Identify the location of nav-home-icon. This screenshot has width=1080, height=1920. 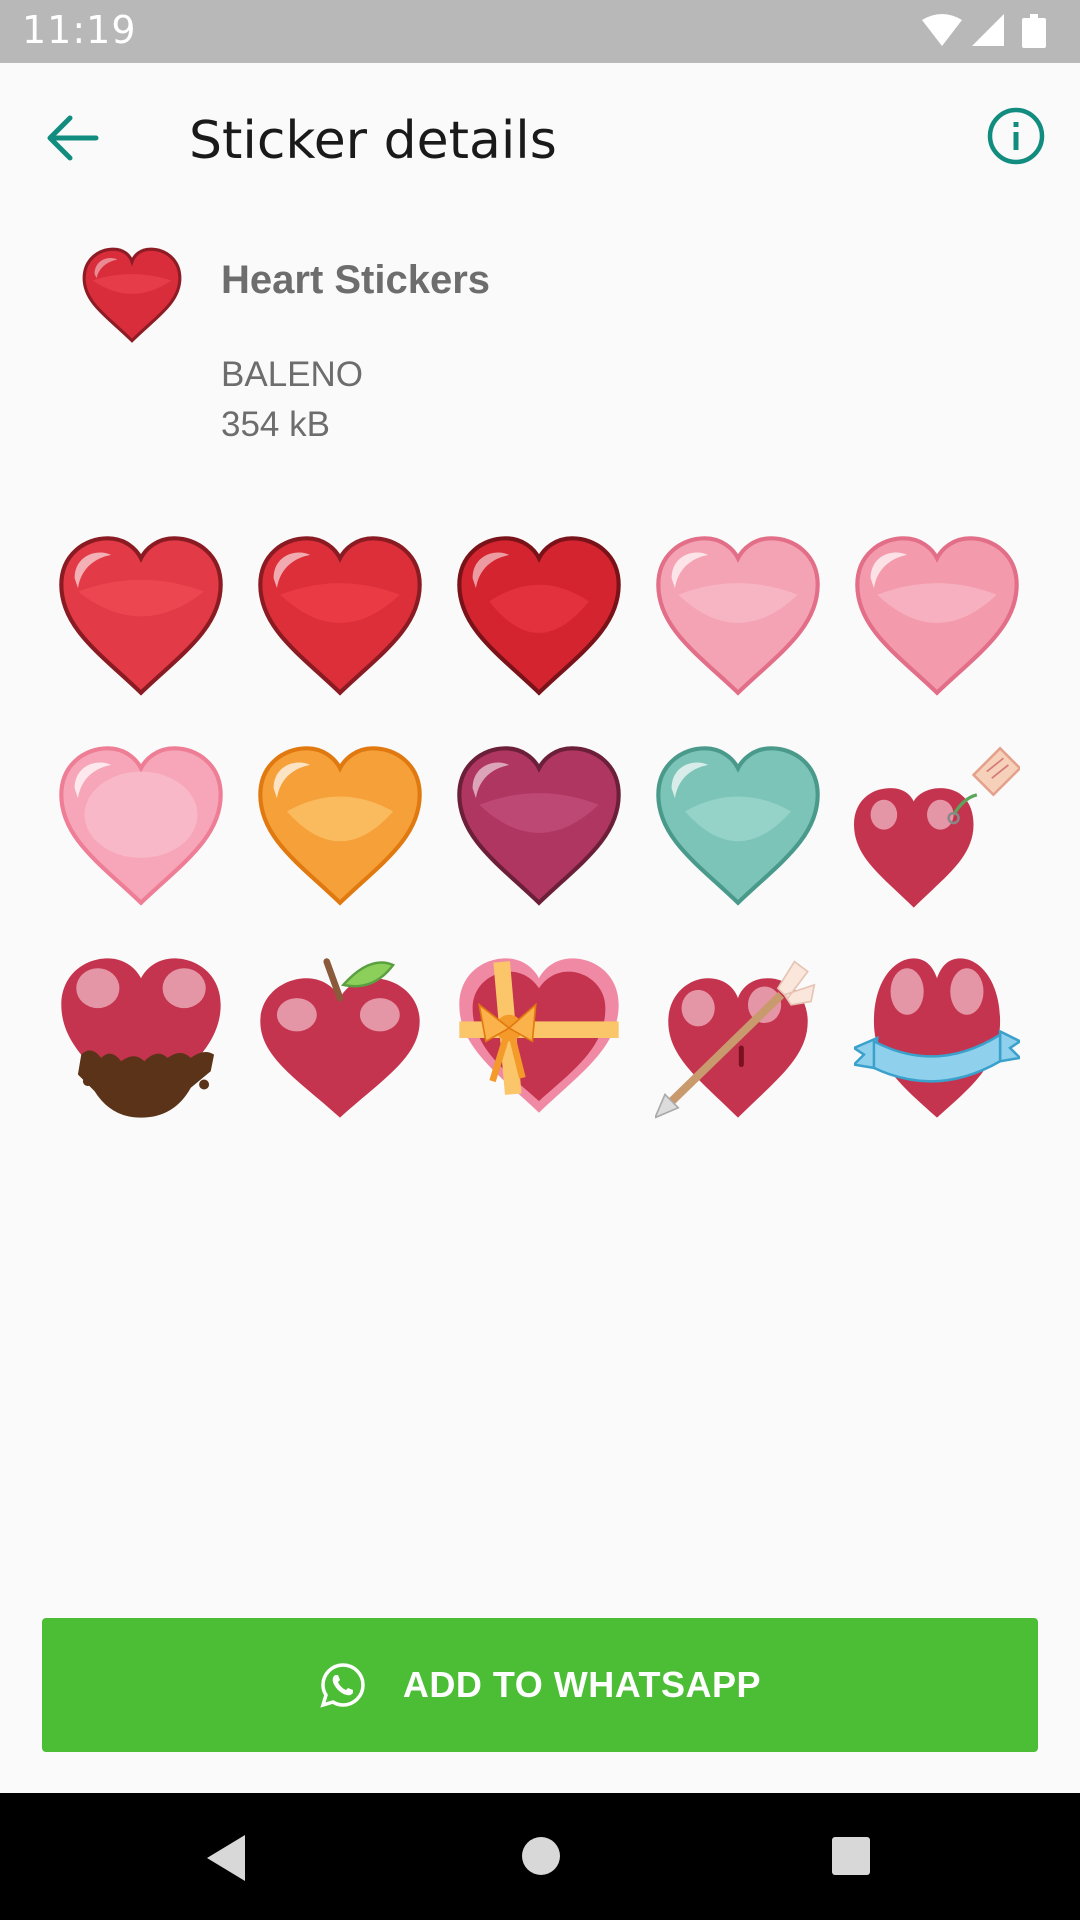
(541, 1856).